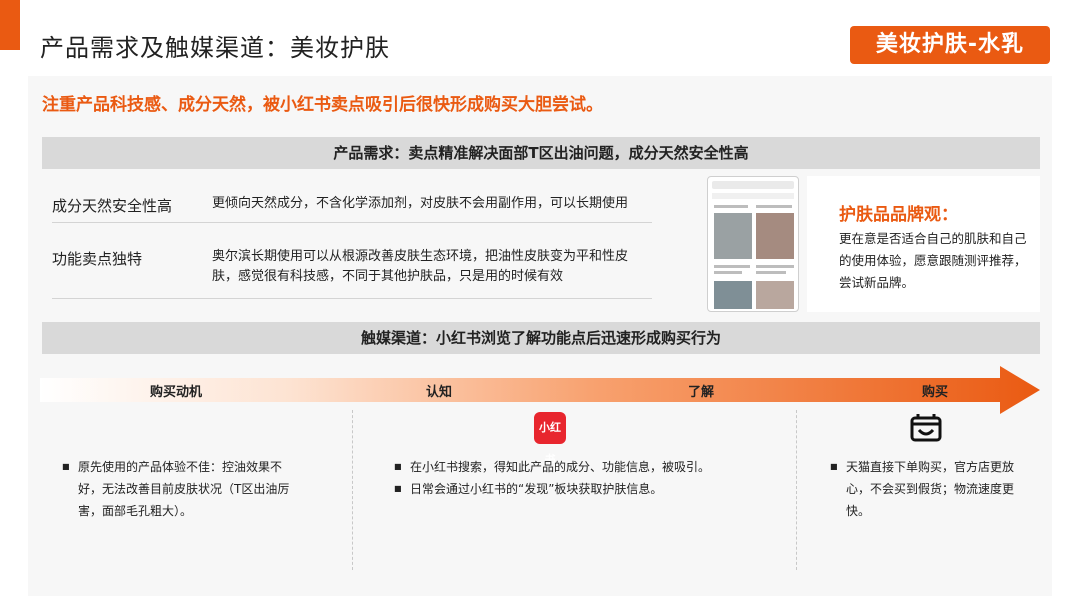  I want to click on stage-motivation: 购买动机, so click(176, 392).